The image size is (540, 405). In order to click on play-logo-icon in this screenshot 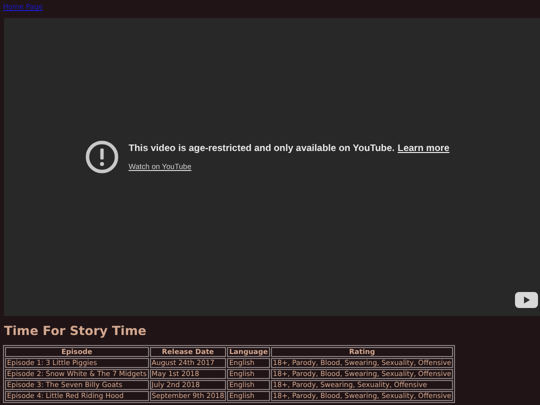, I will do `click(526, 300)`.